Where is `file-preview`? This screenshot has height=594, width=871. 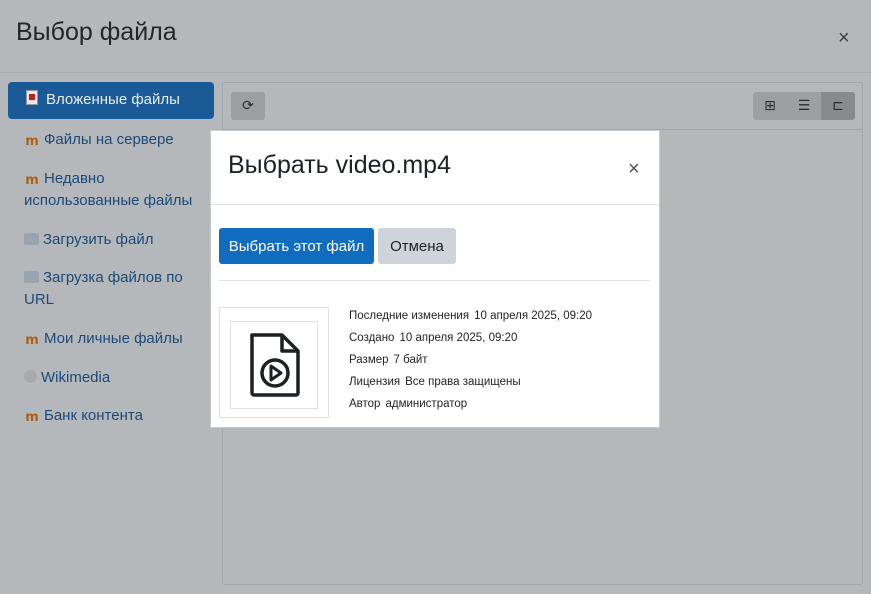
file-preview is located at coordinates (274, 362).